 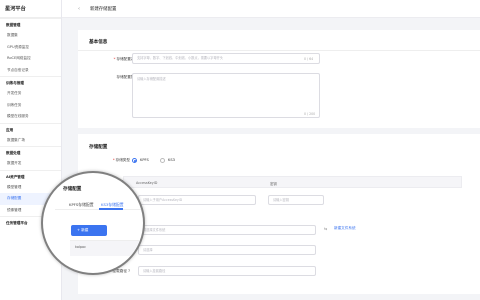 I want to click on sidebar-item-gpu-monitor: GPU资源监控, so click(x=30, y=48).